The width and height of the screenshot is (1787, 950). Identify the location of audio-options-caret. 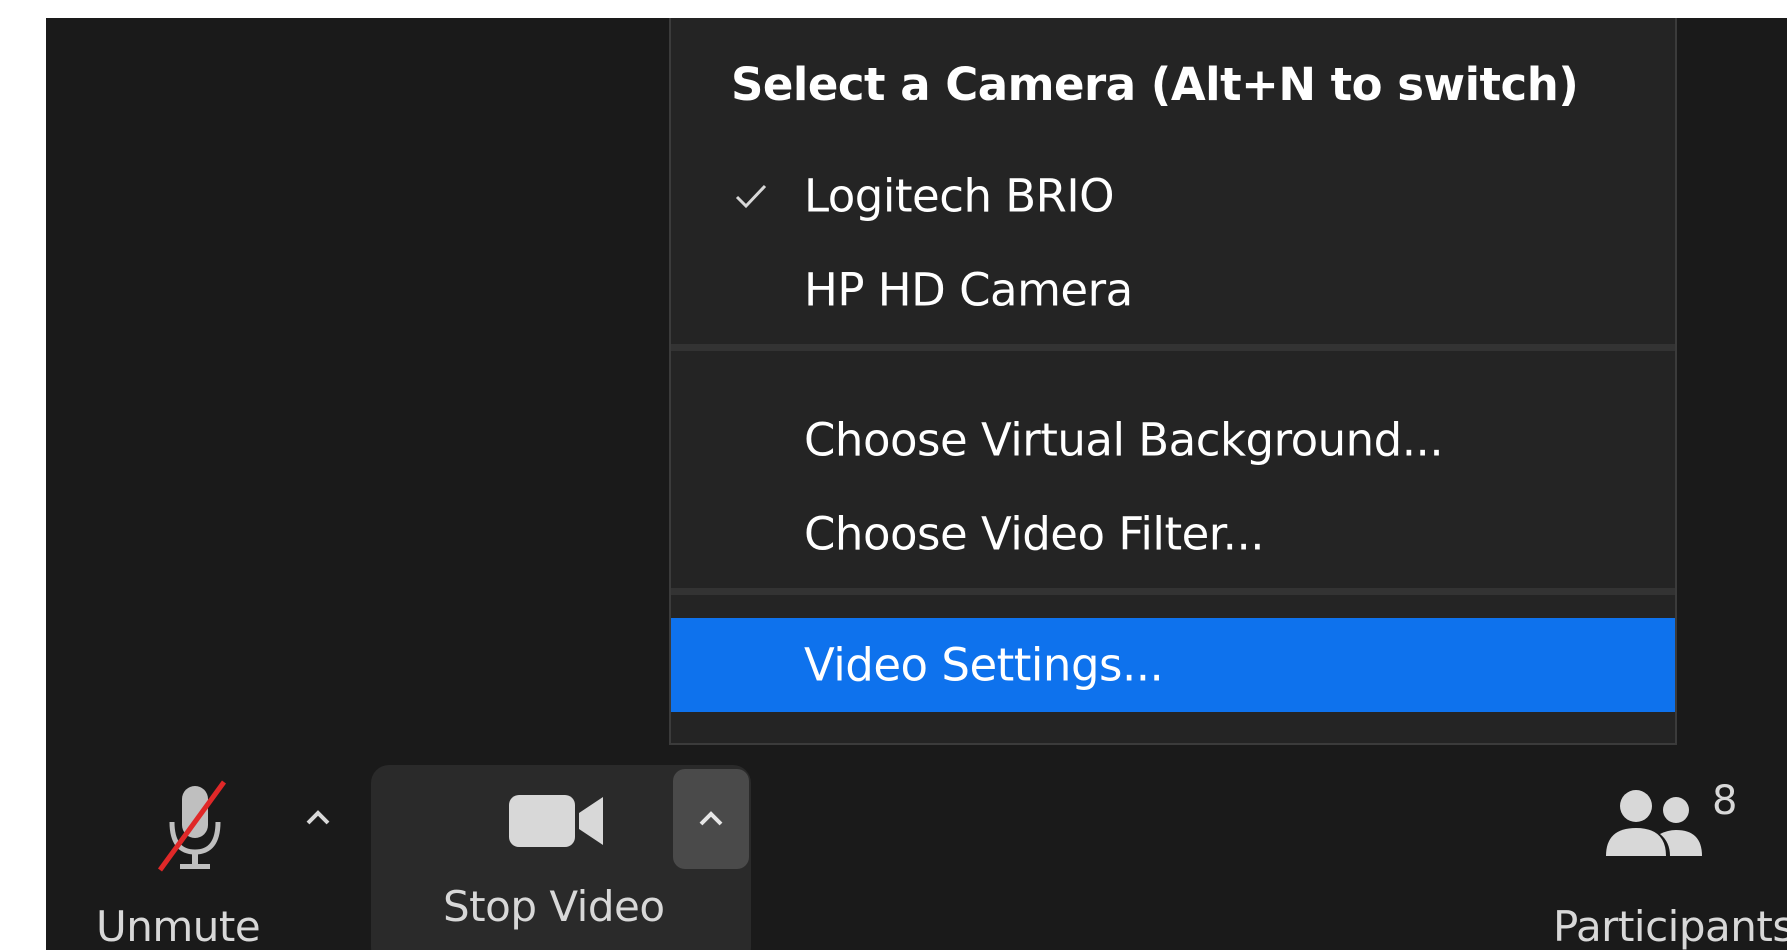
(318, 818).